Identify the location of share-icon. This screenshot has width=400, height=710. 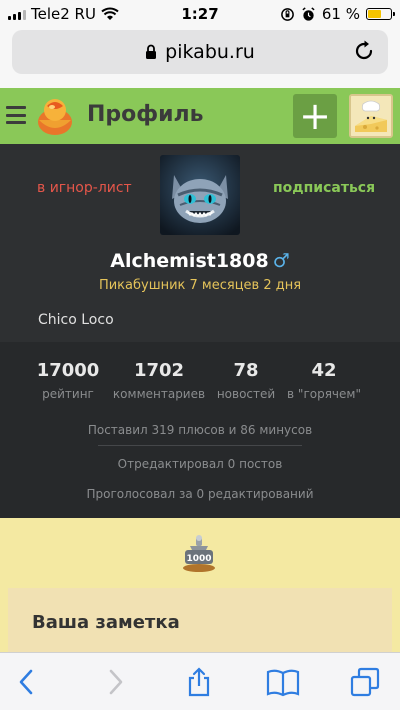
(199, 682).